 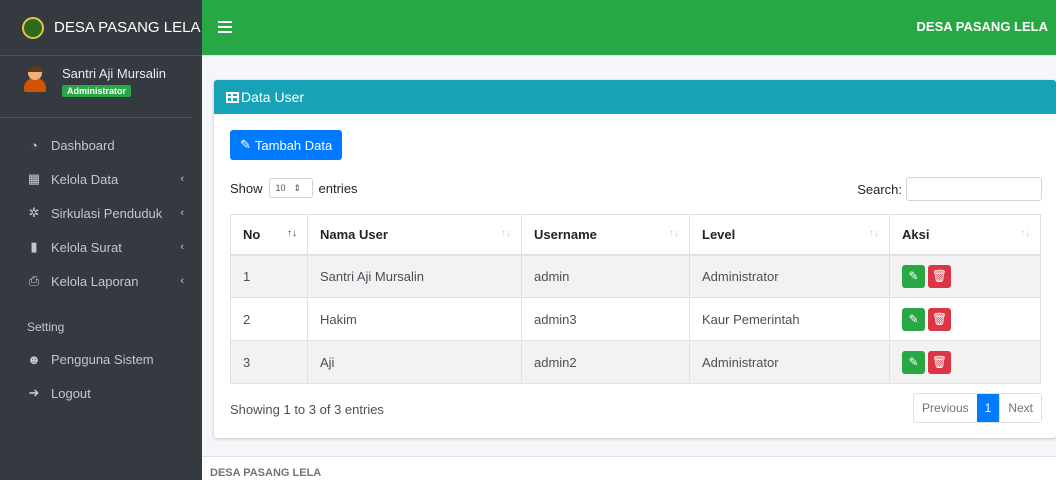 What do you see at coordinates (34, 280) in the screenshot?
I see `print-icon: ⎙` at bounding box center [34, 280].